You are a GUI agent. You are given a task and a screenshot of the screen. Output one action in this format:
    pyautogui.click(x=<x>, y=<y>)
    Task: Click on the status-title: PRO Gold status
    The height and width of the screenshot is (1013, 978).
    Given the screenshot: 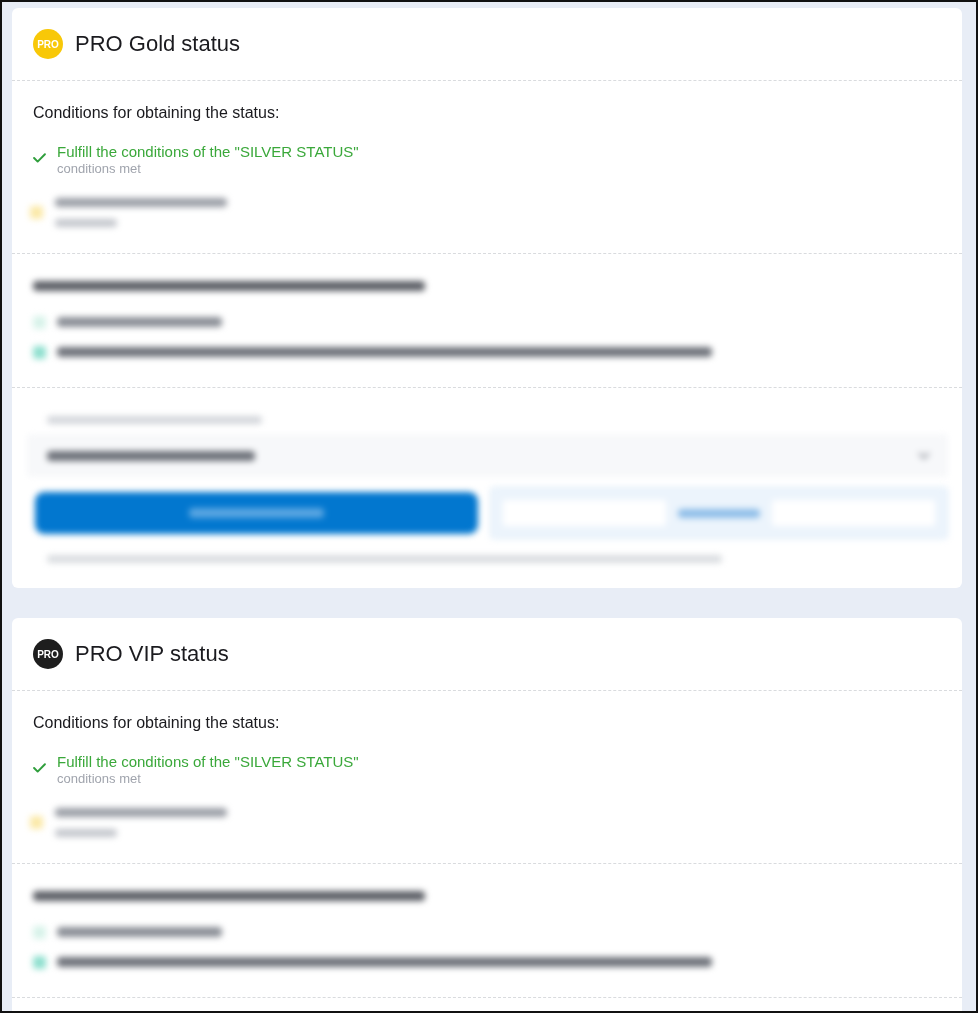 What is the action you would take?
    pyautogui.click(x=158, y=44)
    